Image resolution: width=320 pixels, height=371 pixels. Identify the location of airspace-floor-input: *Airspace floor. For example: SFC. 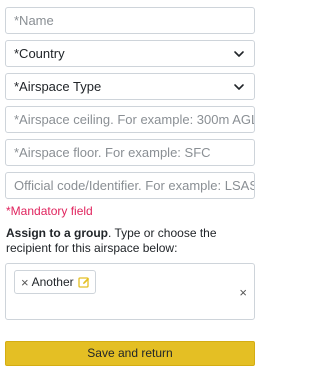
(130, 152).